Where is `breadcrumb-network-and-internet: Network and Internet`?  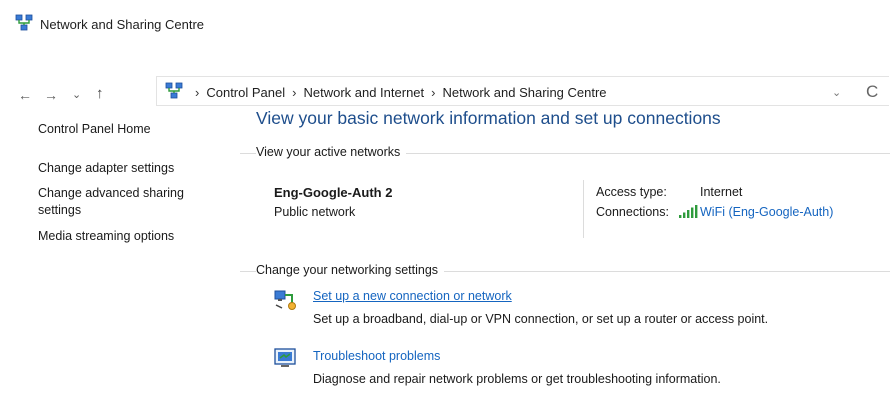 breadcrumb-network-and-internet: Network and Internet is located at coordinates (363, 92).